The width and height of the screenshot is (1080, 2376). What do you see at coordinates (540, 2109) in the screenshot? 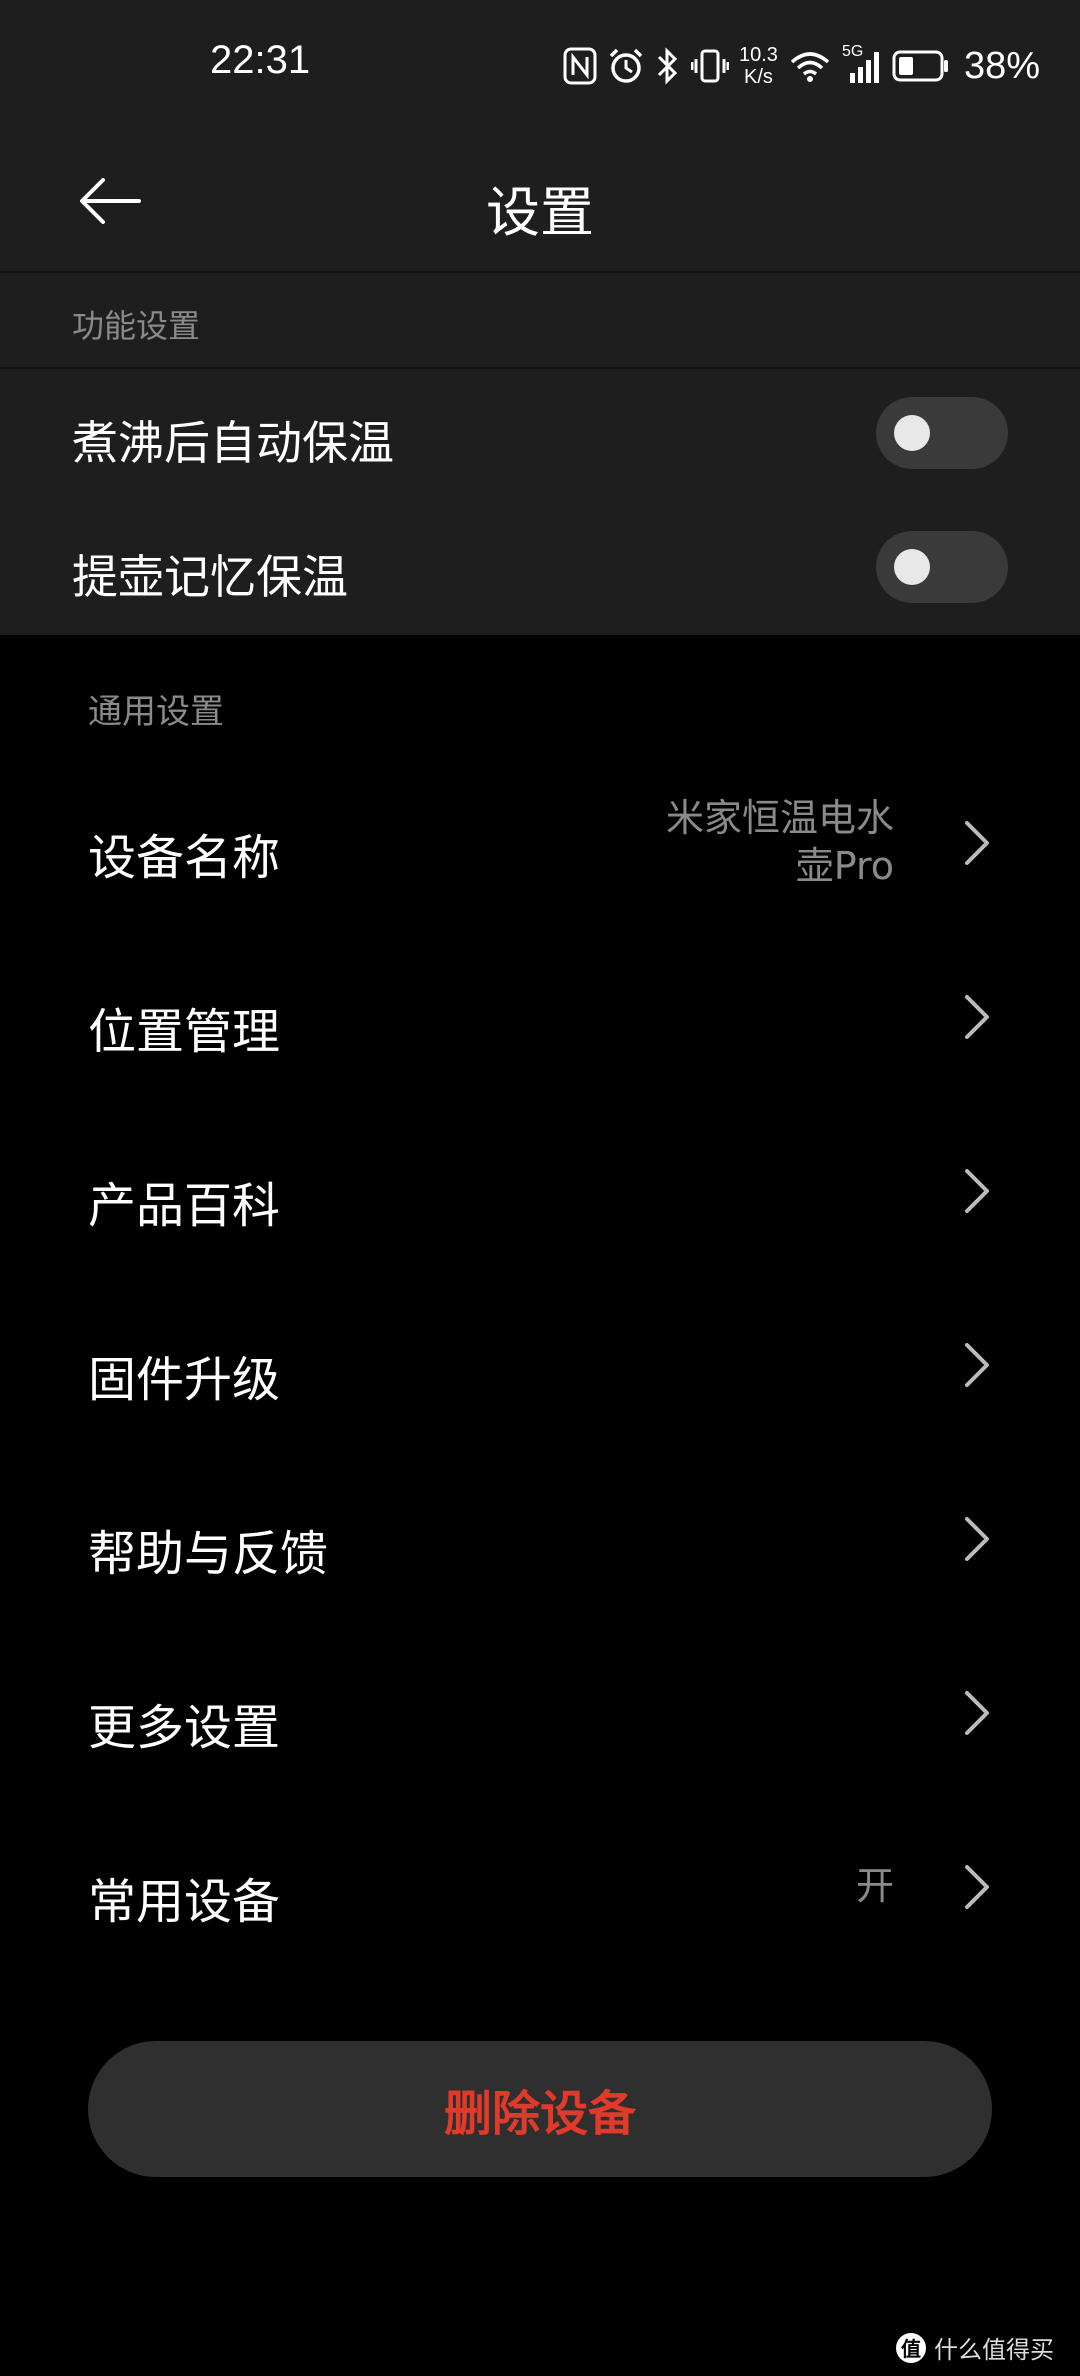
I see `delete-device-button: 删除设备` at bounding box center [540, 2109].